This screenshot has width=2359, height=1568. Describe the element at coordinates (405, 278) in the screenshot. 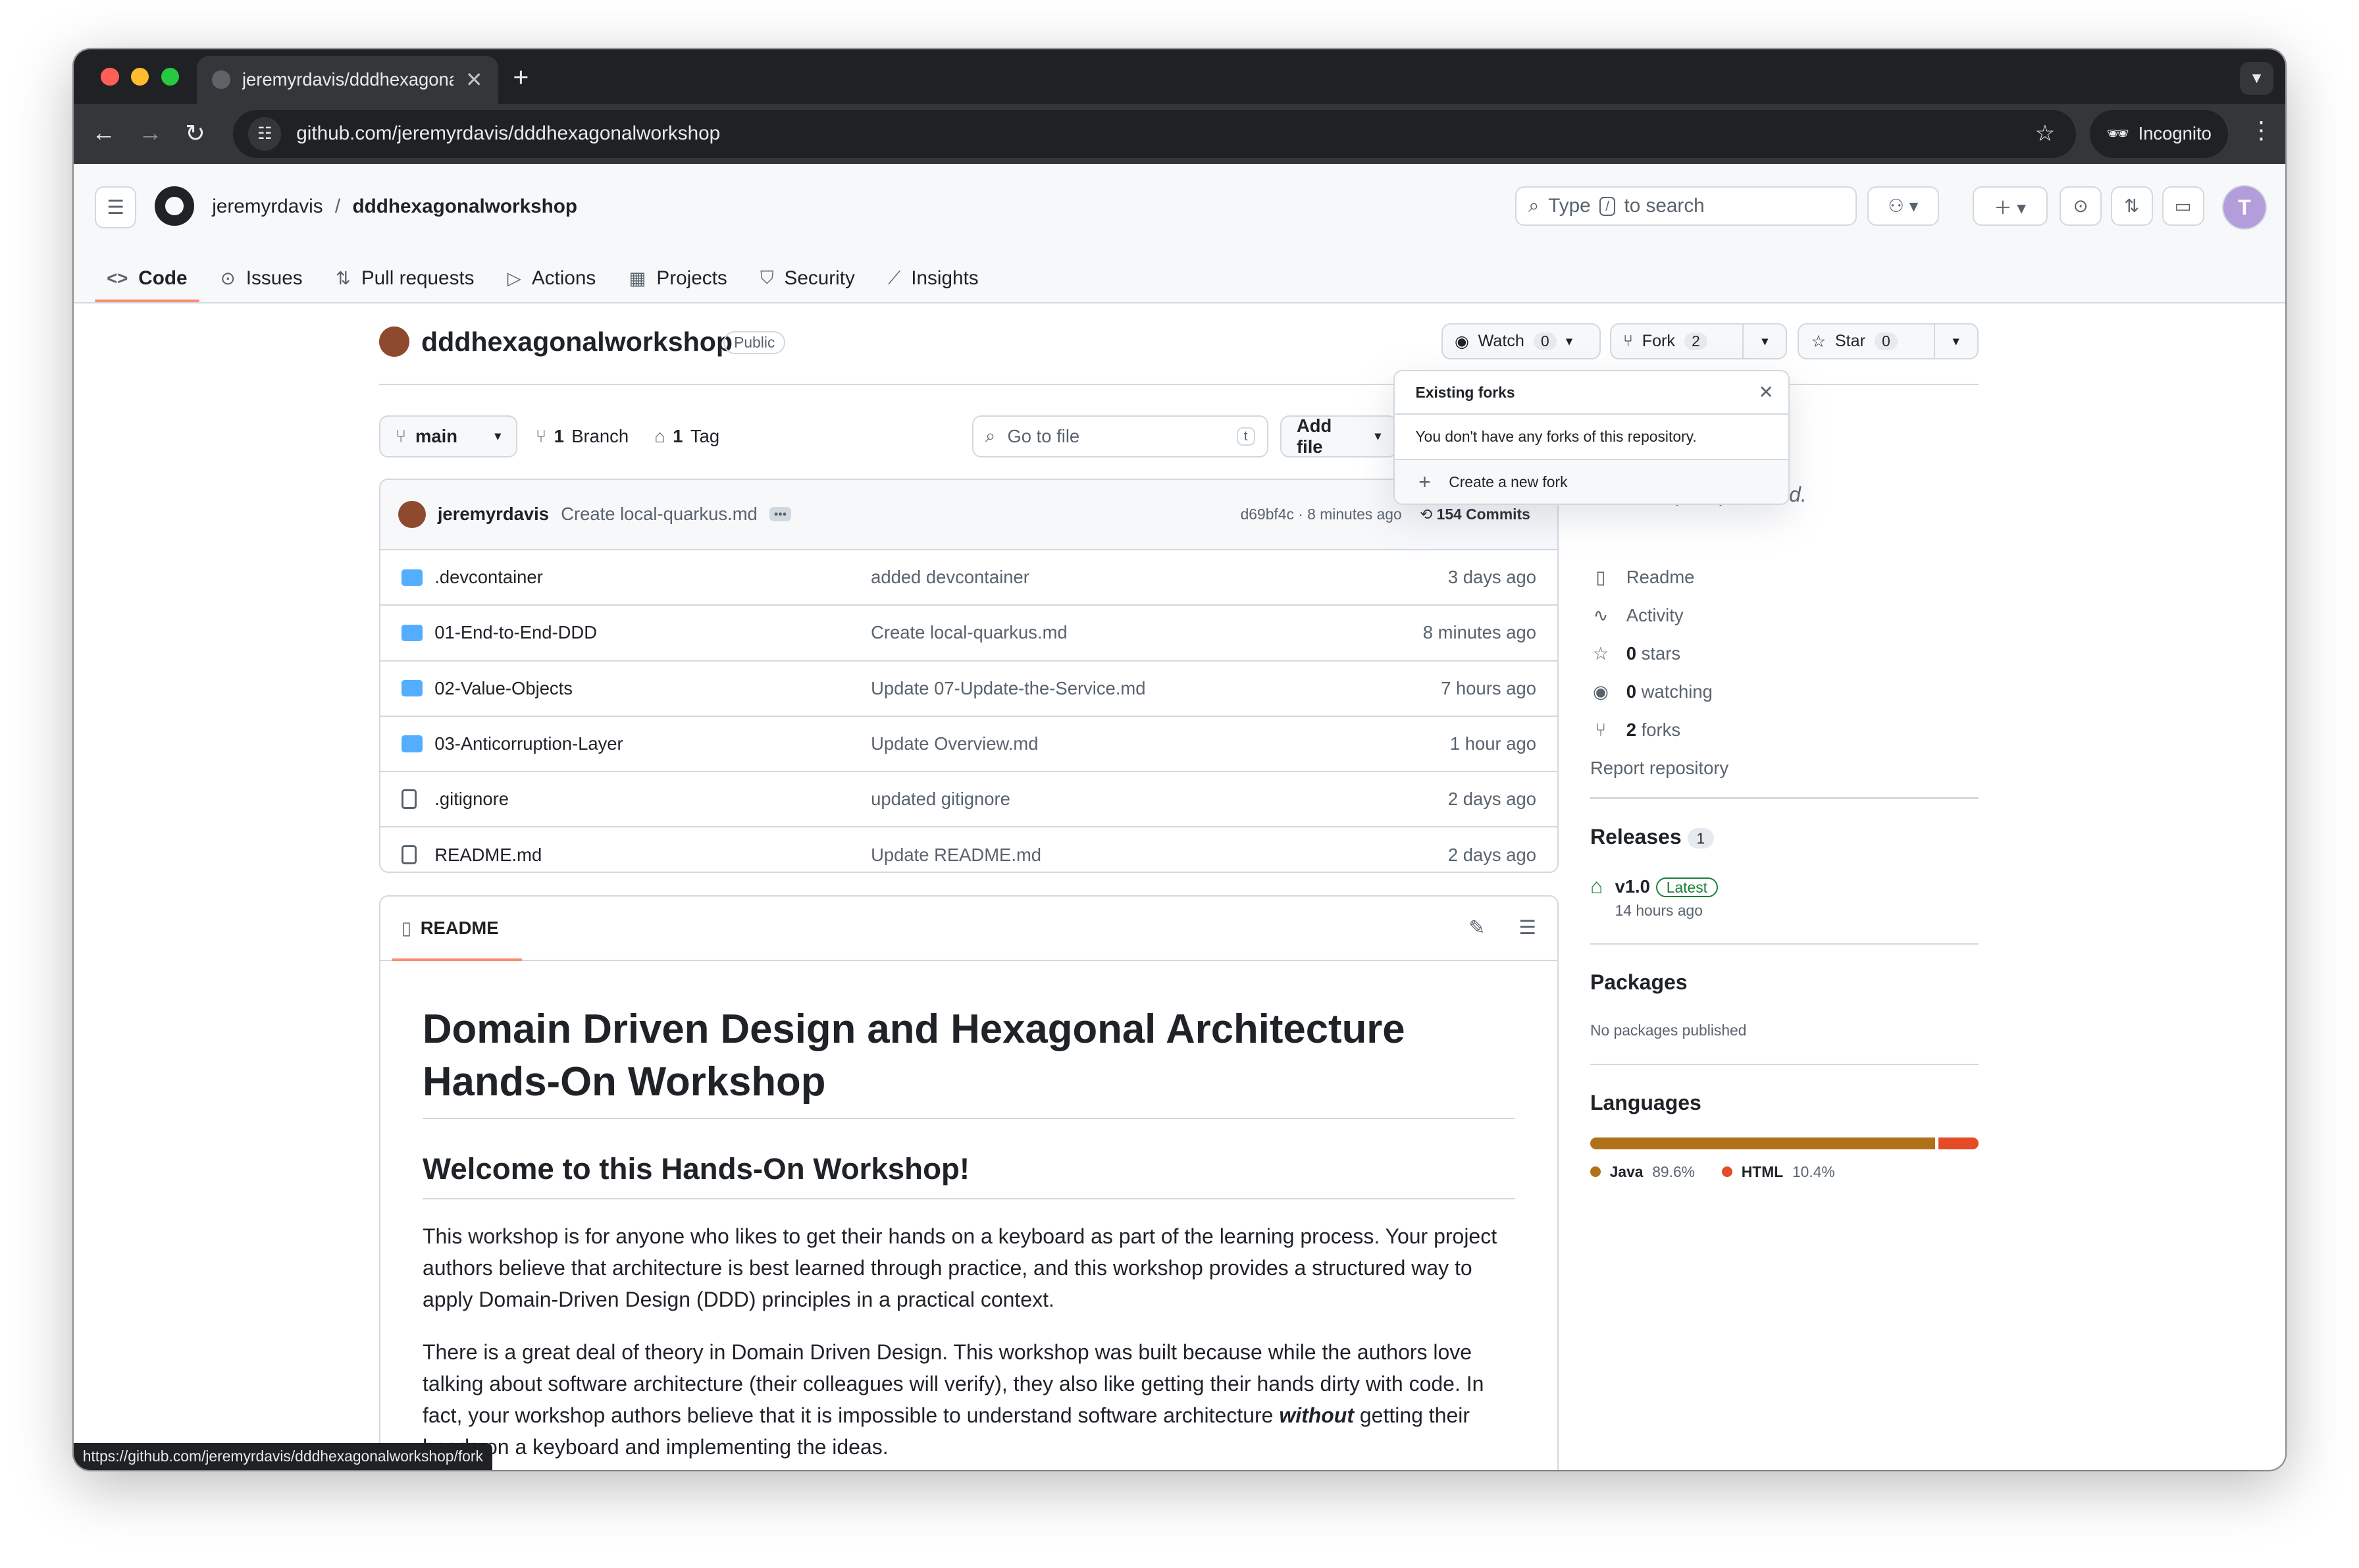

I see `tab-pull-requests: ⇅ Pull requests` at that location.